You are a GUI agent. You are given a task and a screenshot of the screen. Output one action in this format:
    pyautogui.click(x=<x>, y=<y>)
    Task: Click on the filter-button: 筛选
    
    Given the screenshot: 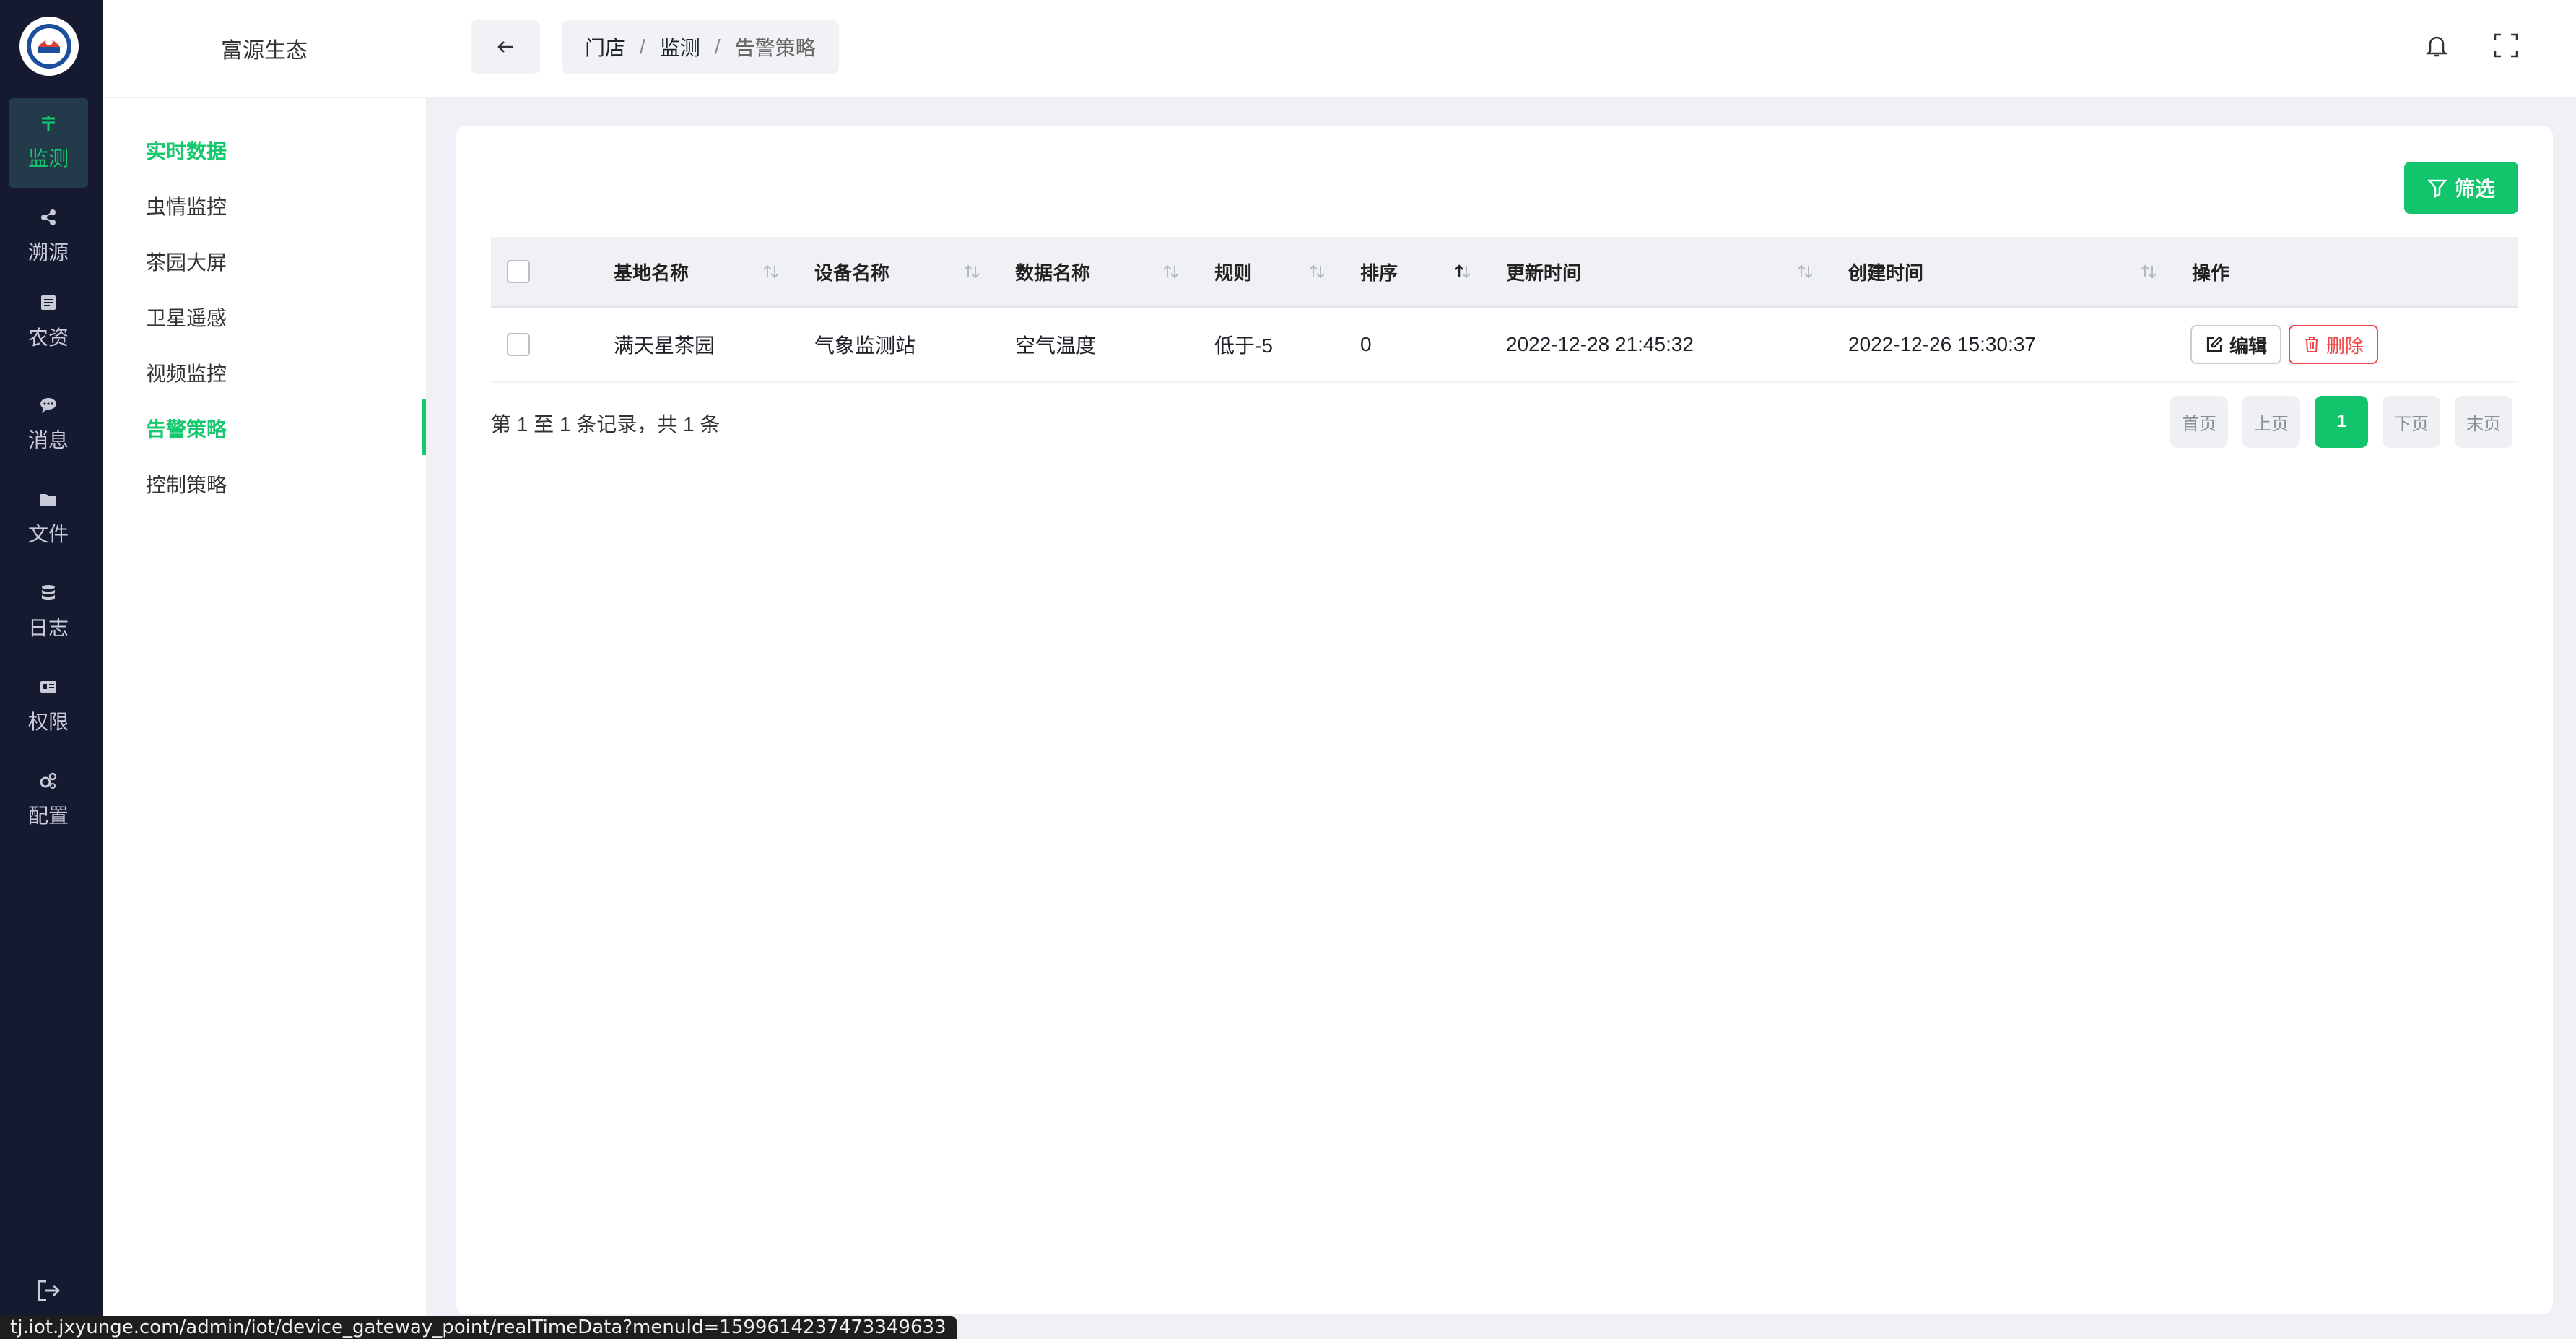 What is the action you would take?
    pyautogui.click(x=2461, y=188)
    